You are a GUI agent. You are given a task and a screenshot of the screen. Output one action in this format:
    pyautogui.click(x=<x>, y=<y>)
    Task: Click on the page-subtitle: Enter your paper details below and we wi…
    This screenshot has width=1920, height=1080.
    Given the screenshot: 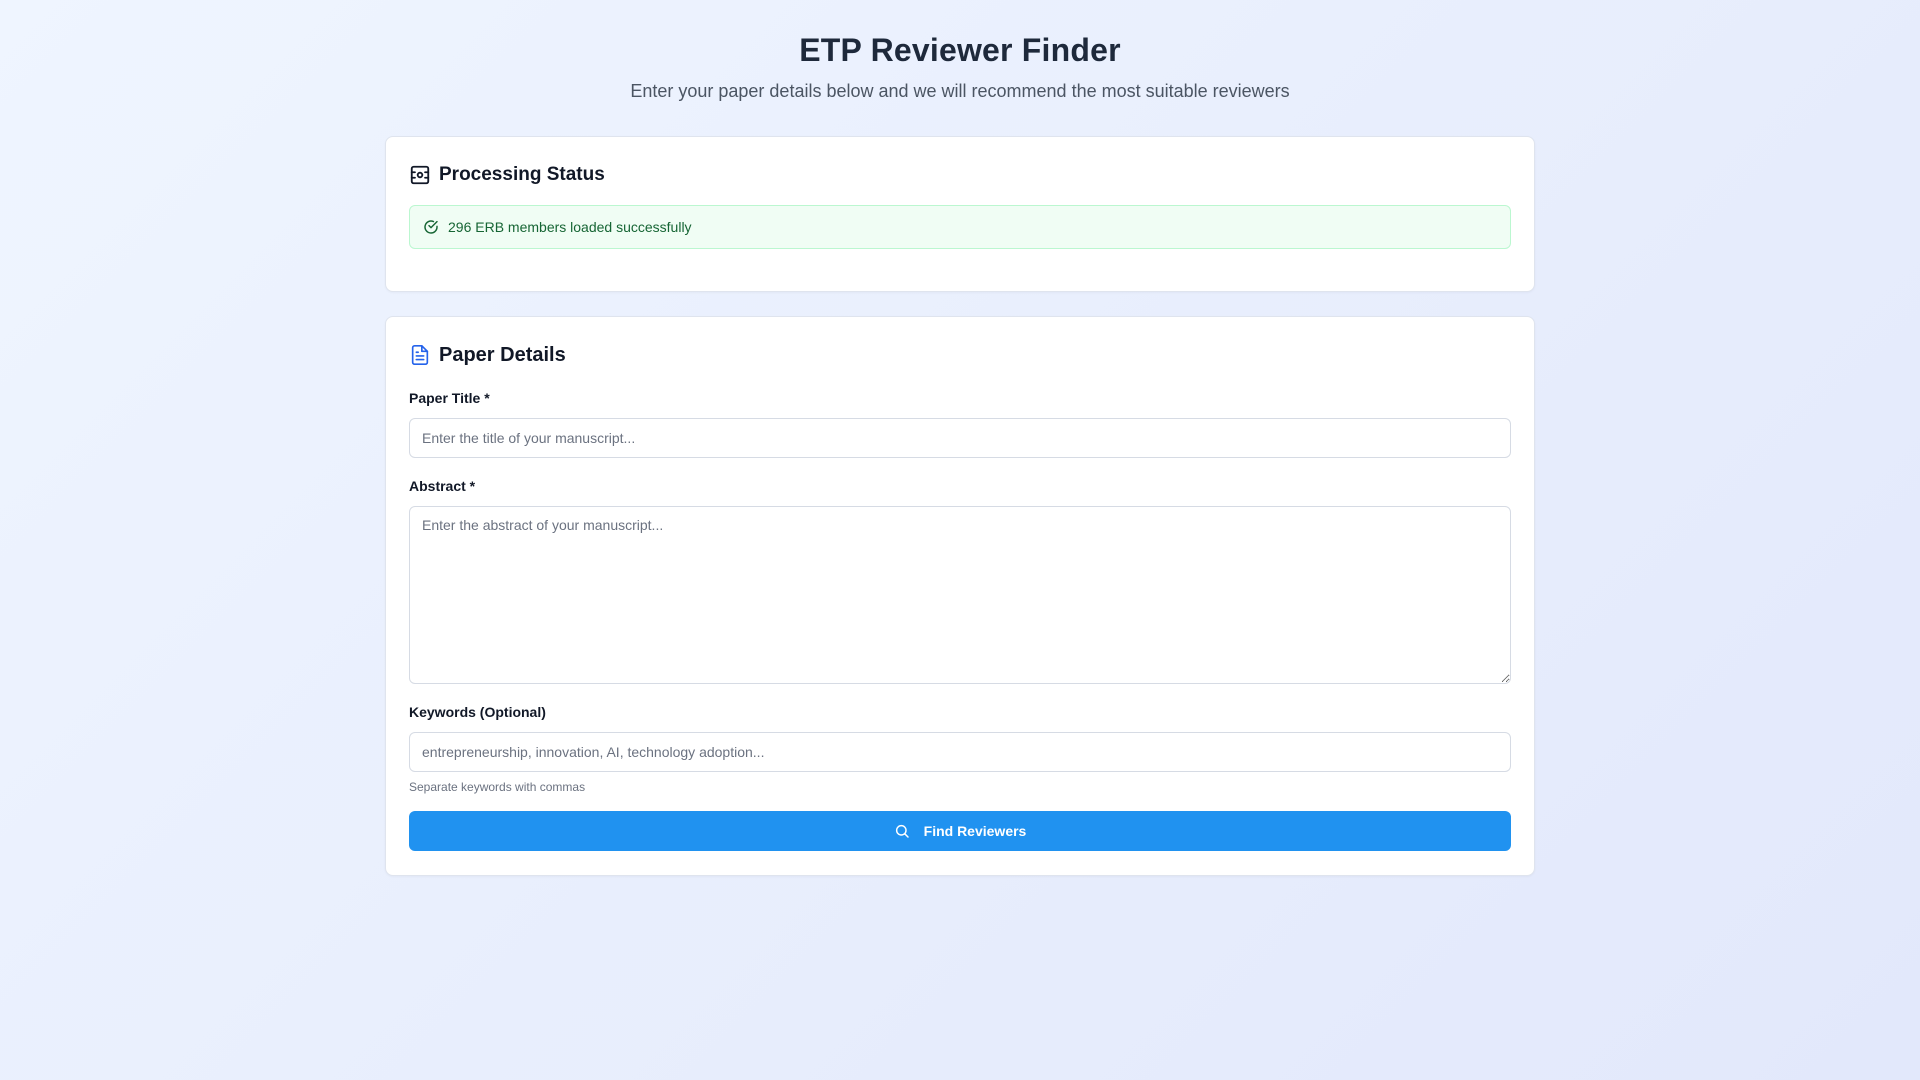 What is the action you would take?
    pyautogui.click(x=960, y=91)
    